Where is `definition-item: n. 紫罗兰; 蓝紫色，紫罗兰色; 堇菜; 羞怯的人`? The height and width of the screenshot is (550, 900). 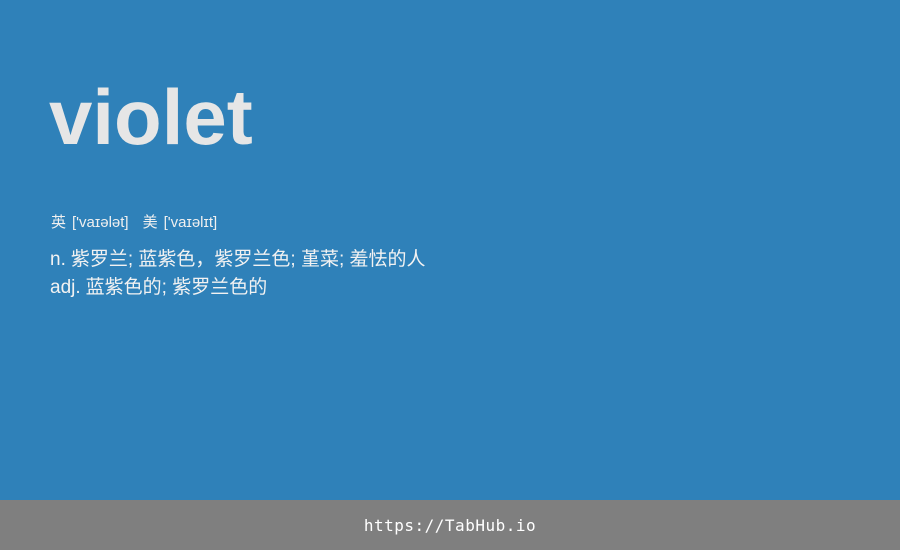 definition-item: n. 紫罗兰; 蓝紫色，紫罗兰色; 堇菜; 羞怯的人 is located at coordinates (238, 260).